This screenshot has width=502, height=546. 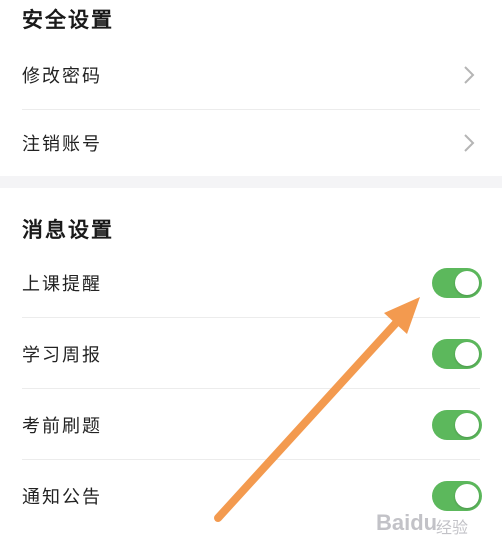 I want to click on class-reminder-row: 上课提醒, so click(x=262, y=283).